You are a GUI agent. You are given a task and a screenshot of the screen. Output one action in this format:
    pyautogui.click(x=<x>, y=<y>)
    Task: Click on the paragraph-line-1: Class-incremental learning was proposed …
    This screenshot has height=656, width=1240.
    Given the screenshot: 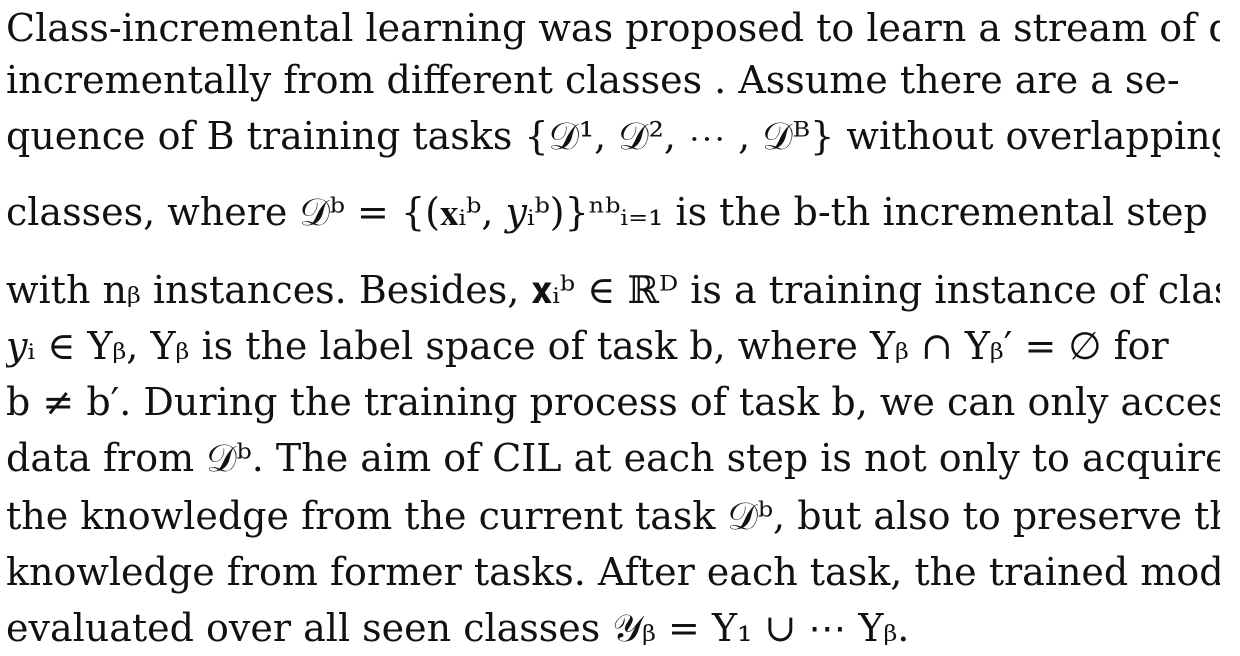 What is the action you would take?
    pyautogui.click(x=613, y=28)
    